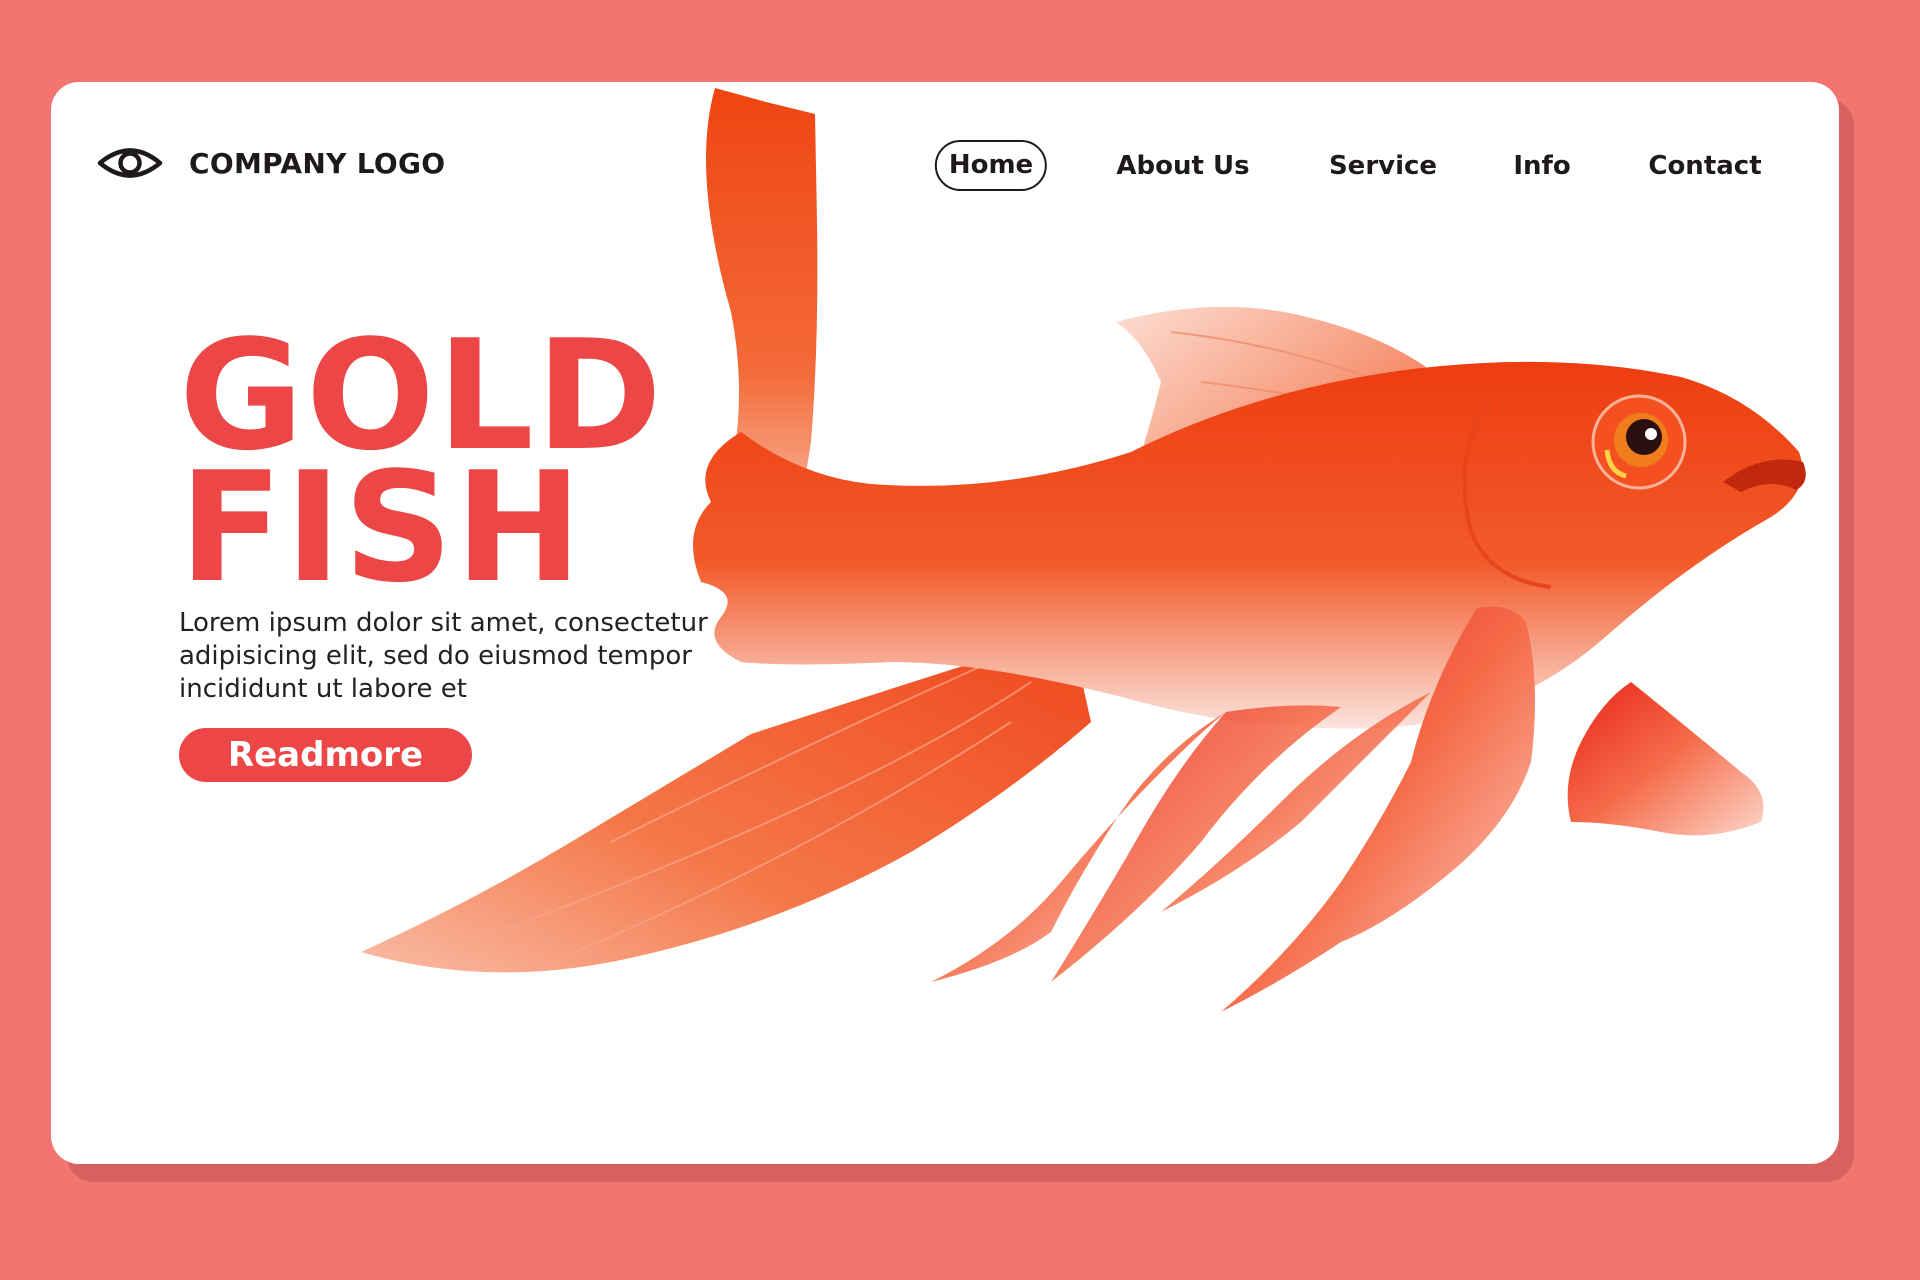 This screenshot has height=1280, width=1920. I want to click on hero-title: GOLD FISH, so click(421, 462).